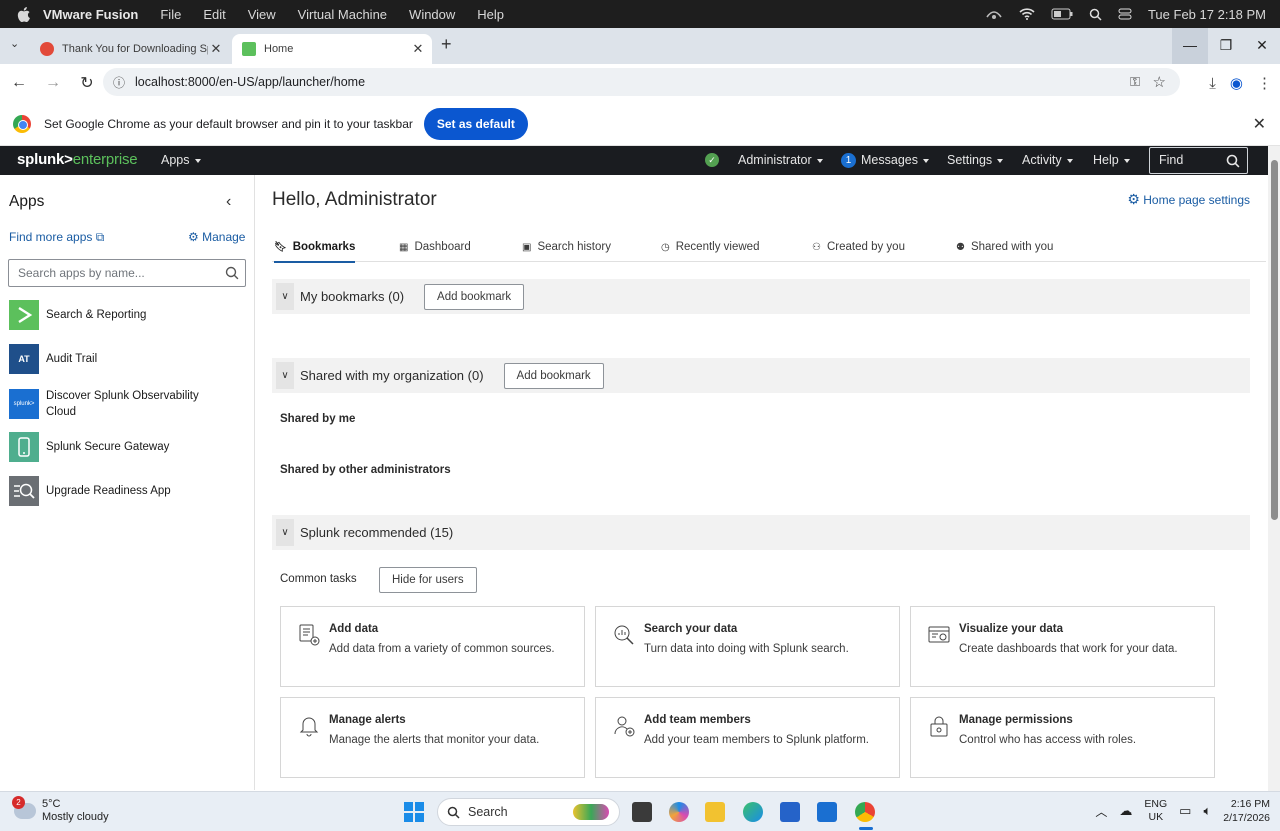 The image size is (1280, 831). I want to click on url-text: localhost:8000/en-US/app/launcher/home, so click(250, 82).